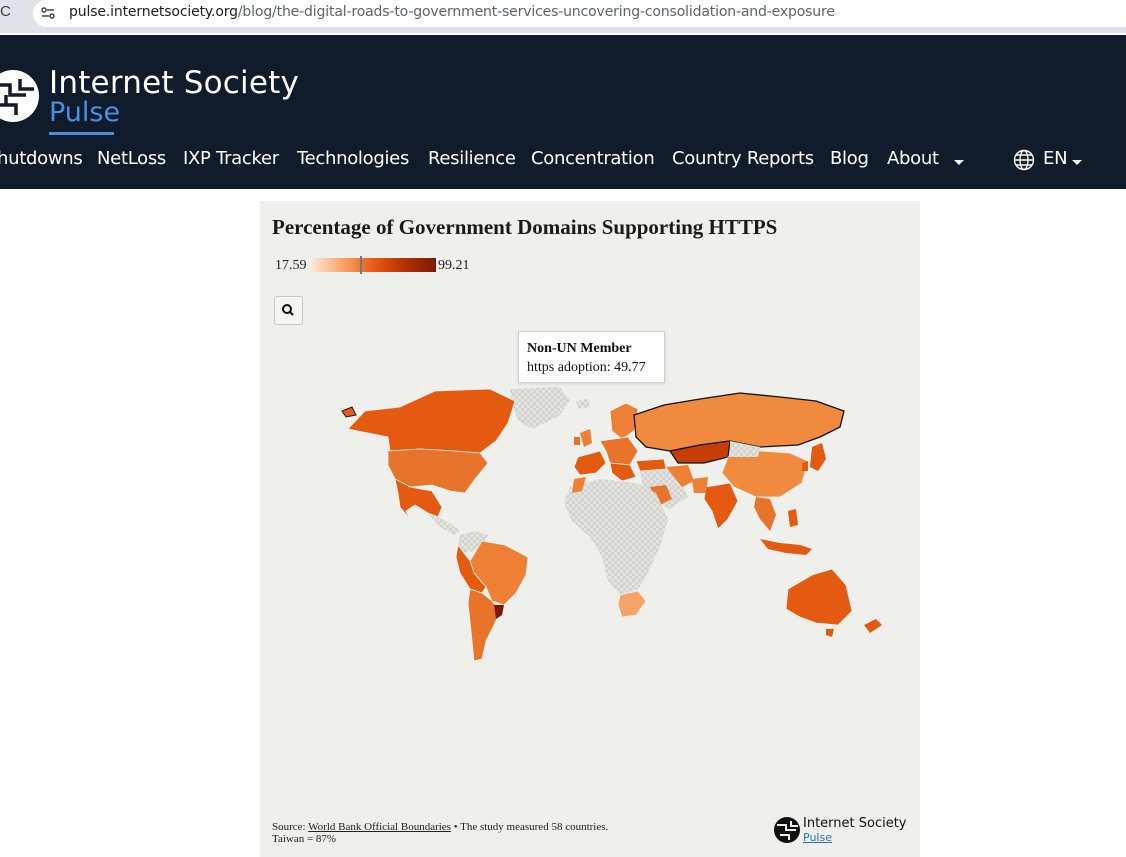 This screenshot has height=857, width=1126. I want to click on country-greenland, so click(540, 408).